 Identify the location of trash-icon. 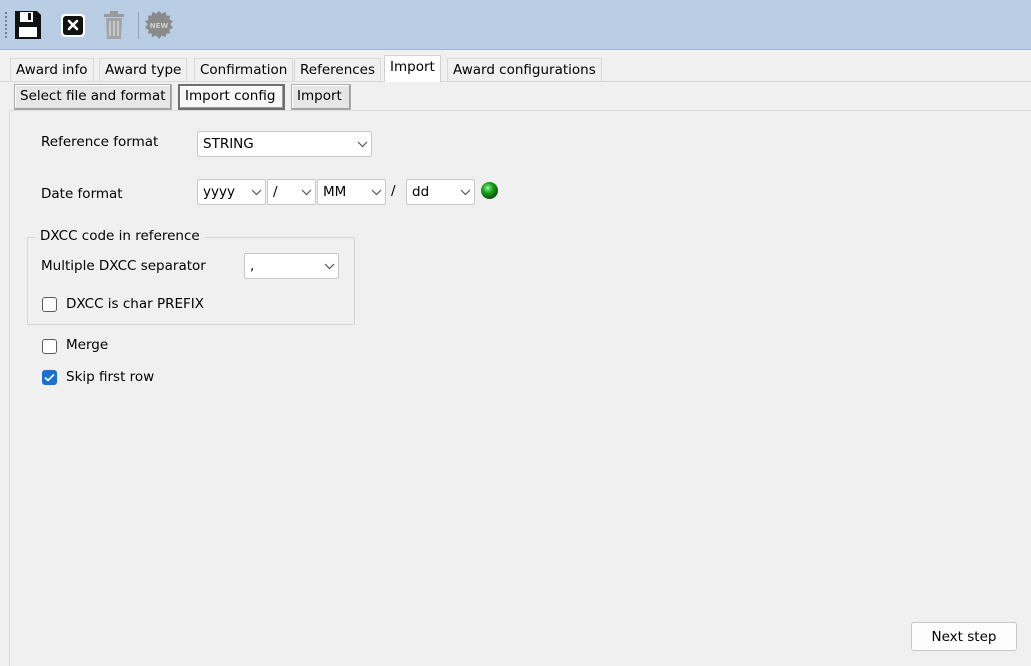
(114, 25).